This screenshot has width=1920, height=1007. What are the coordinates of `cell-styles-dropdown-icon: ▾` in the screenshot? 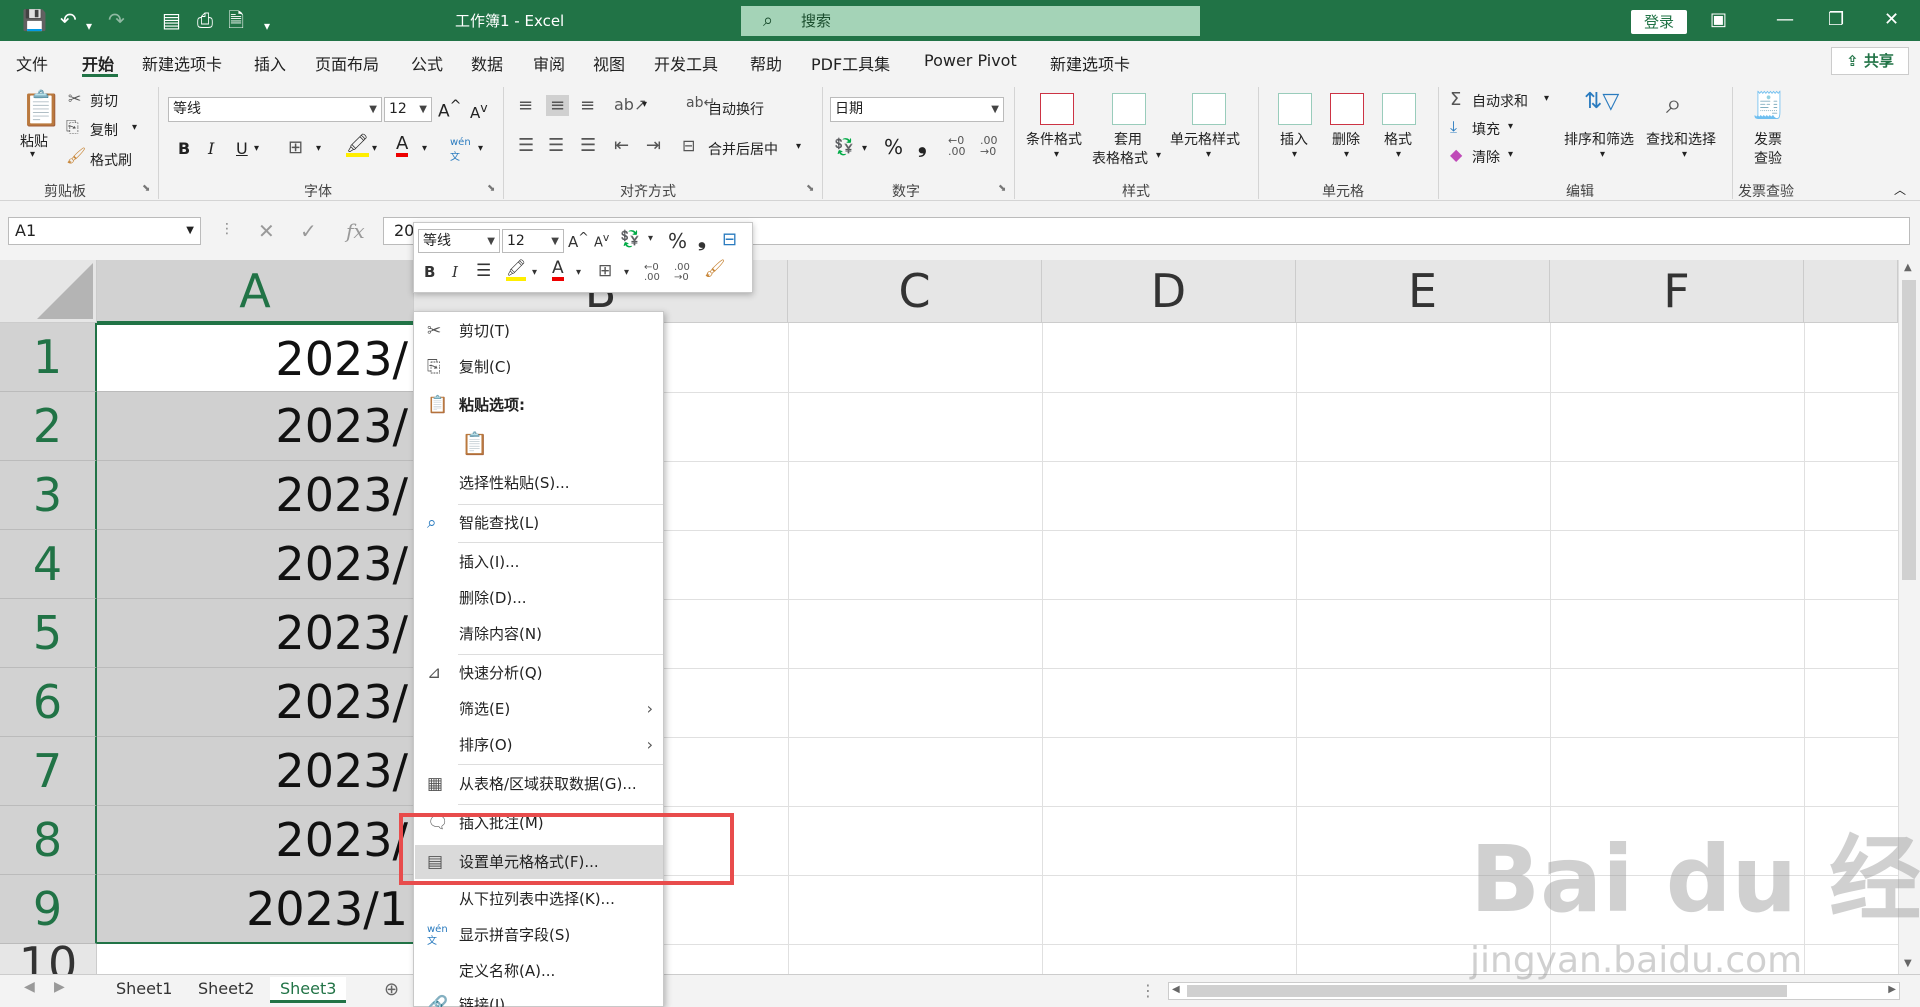 It's located at (1208, 154).